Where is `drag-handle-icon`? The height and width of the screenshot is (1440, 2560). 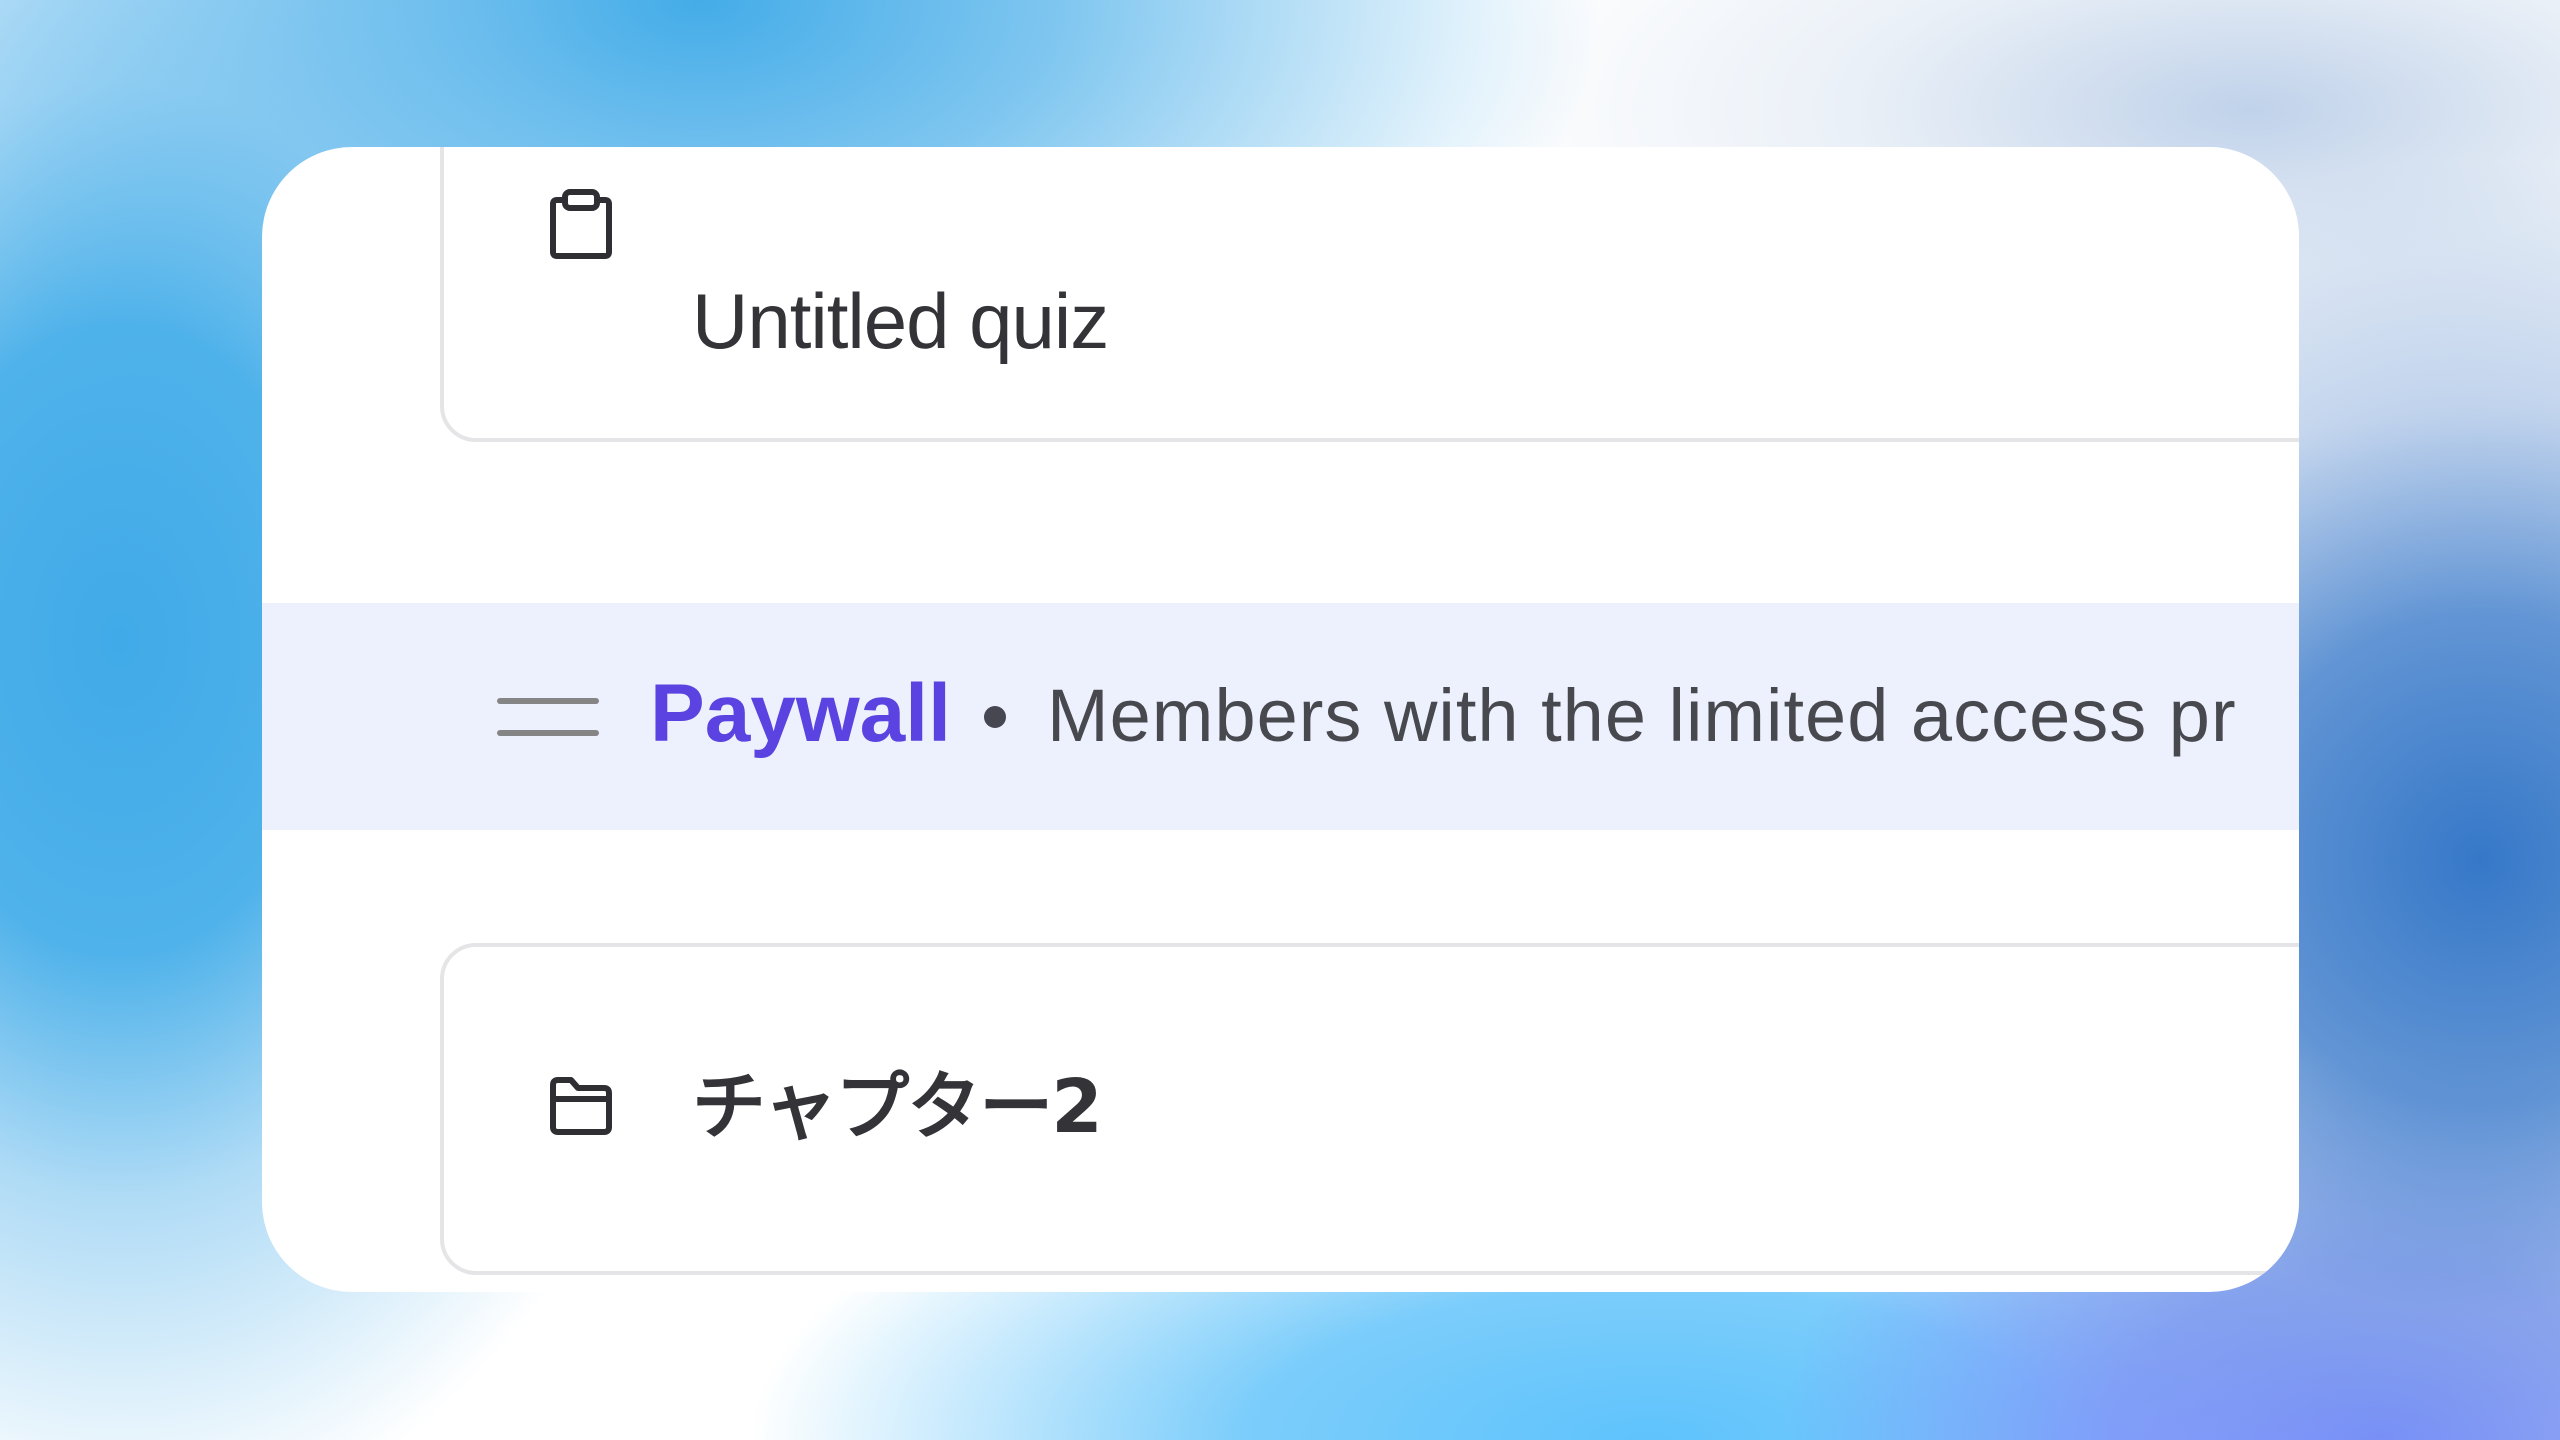 drag-handle-icon is located at coordinates (548, 718).